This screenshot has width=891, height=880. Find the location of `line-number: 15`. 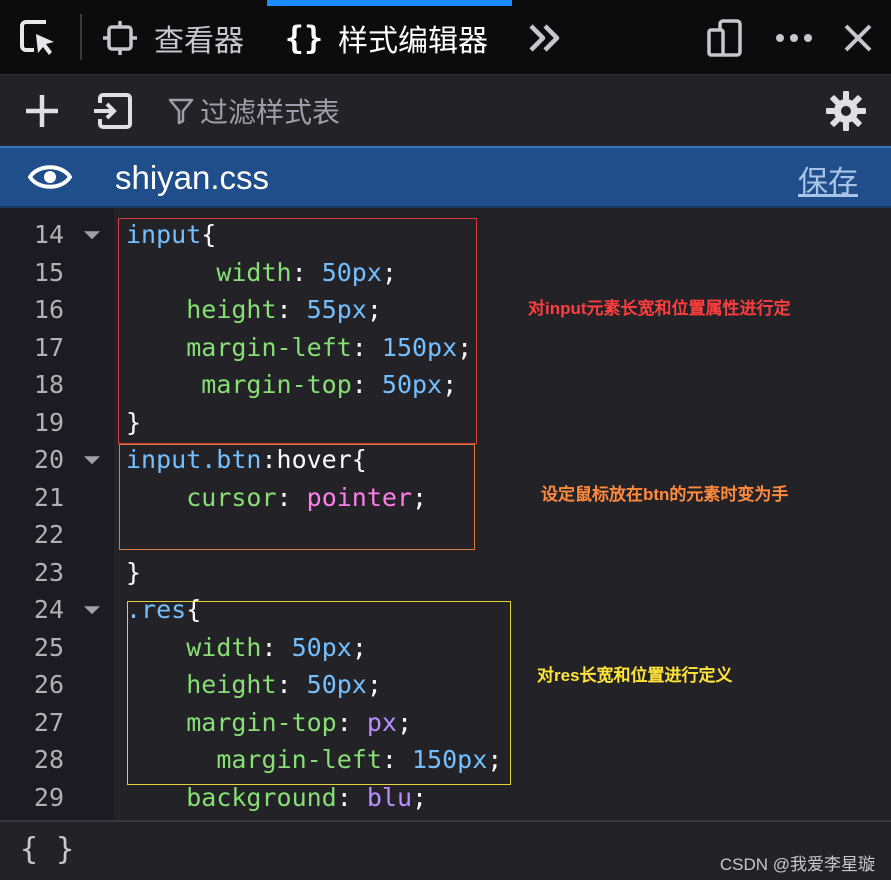

line-number: 15 is located at coordinates (48, 272).